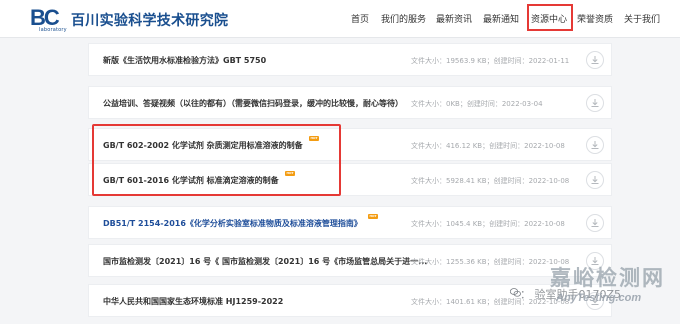 This screenshot has height=324, width=680. Describe the element at coordinates (373, 216) in the screenshot. I see `hot-badge: HOT` at that location.